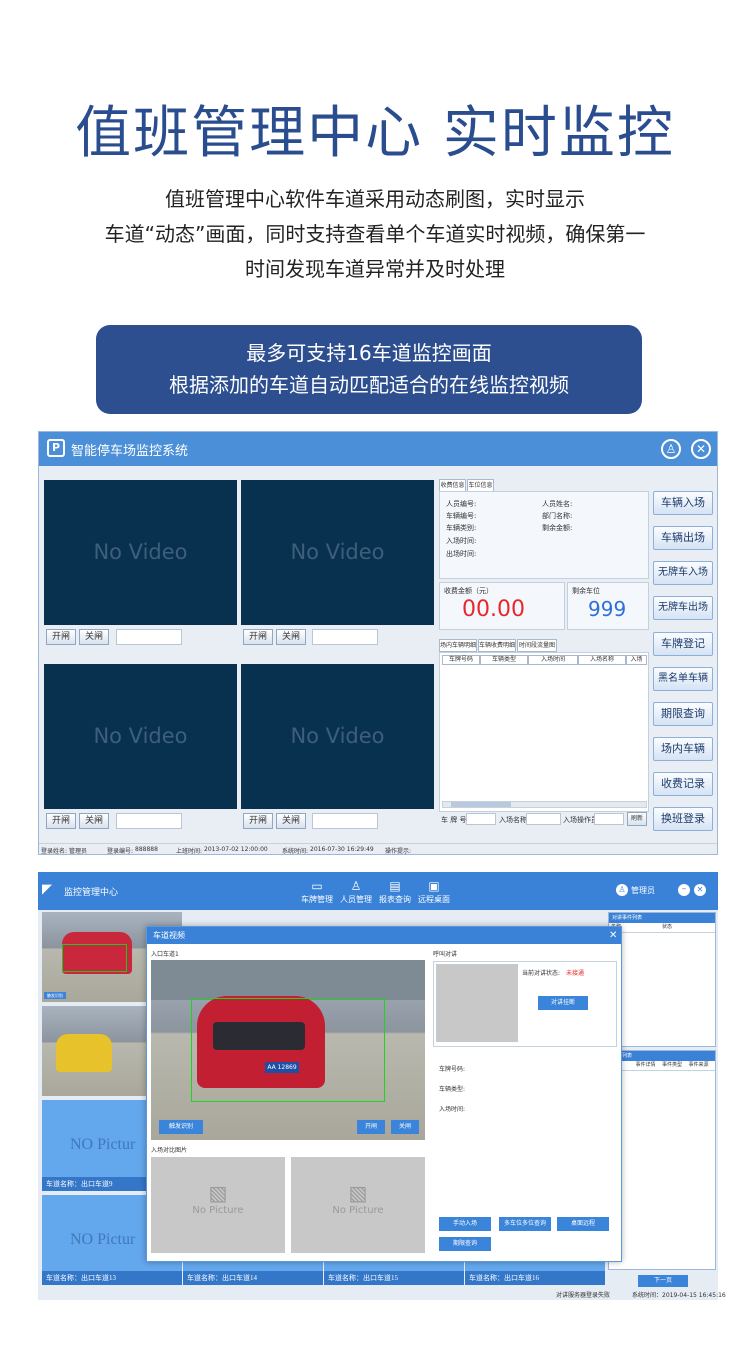 This screenshot has height=1367, width=750. Describe the element at coordinates (683, 573) in the screenshot. I see `unlicensed-entry-button: 无牌车入场` at that location.